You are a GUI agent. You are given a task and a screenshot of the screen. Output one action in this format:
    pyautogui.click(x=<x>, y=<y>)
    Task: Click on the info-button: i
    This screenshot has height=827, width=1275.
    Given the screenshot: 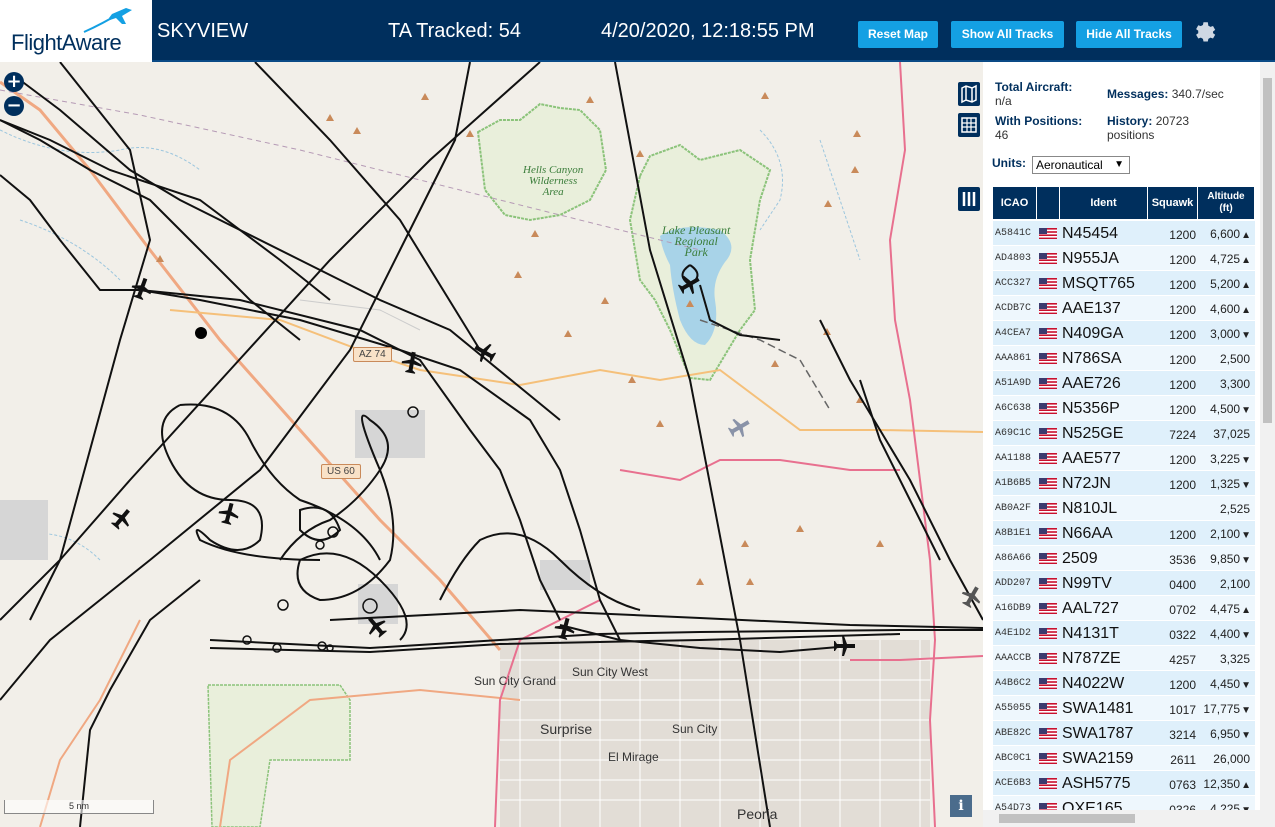 What is the action you would take?
    pyautogui.click(x=961, y=806)
    